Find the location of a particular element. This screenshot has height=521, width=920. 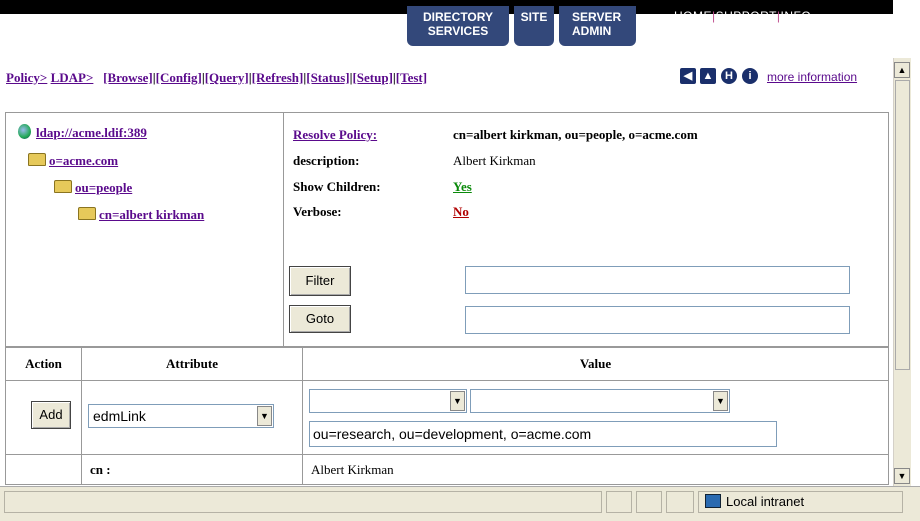

crumb-policy: Policy> is located at coordinates (26, 77).